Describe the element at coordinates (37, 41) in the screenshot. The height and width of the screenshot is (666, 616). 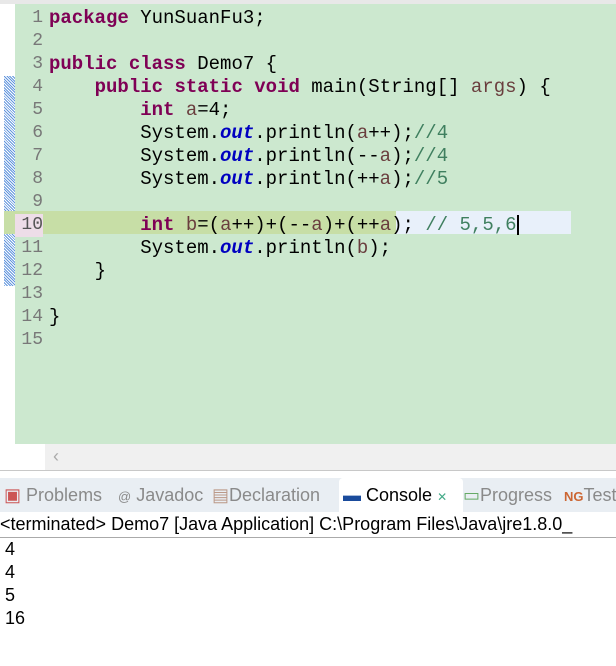
I see `line-number: 2` at that location.